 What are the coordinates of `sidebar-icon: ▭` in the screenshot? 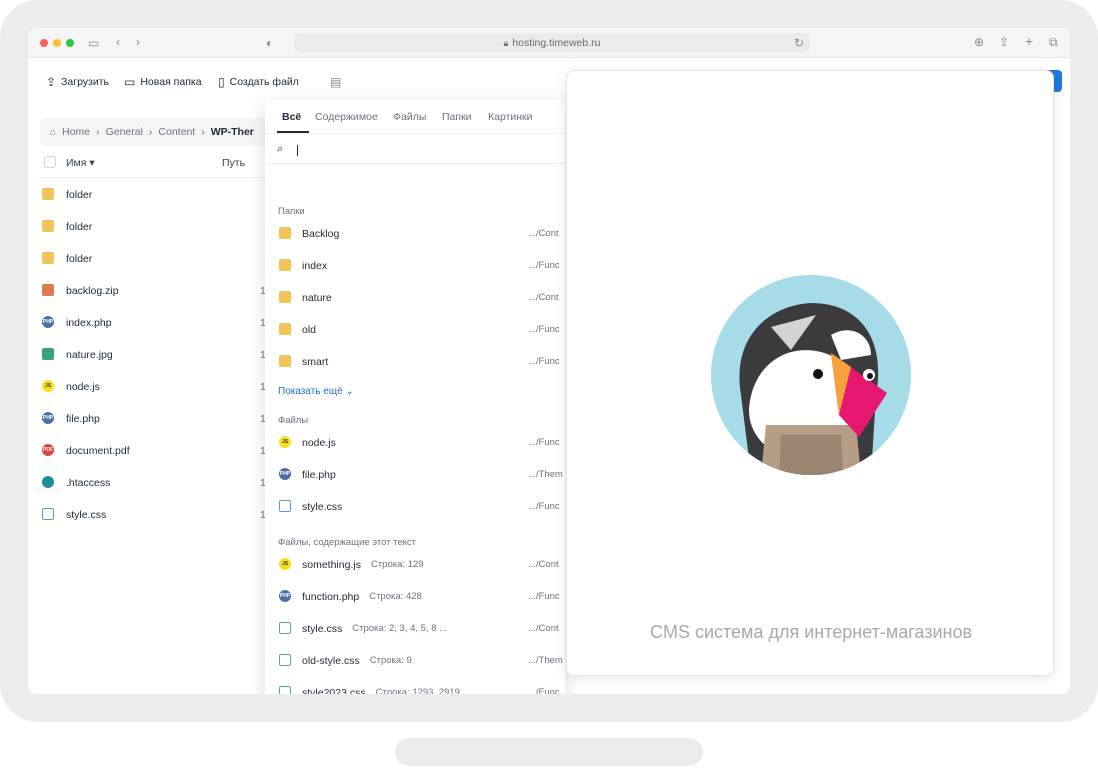 It's located at (93, 43).